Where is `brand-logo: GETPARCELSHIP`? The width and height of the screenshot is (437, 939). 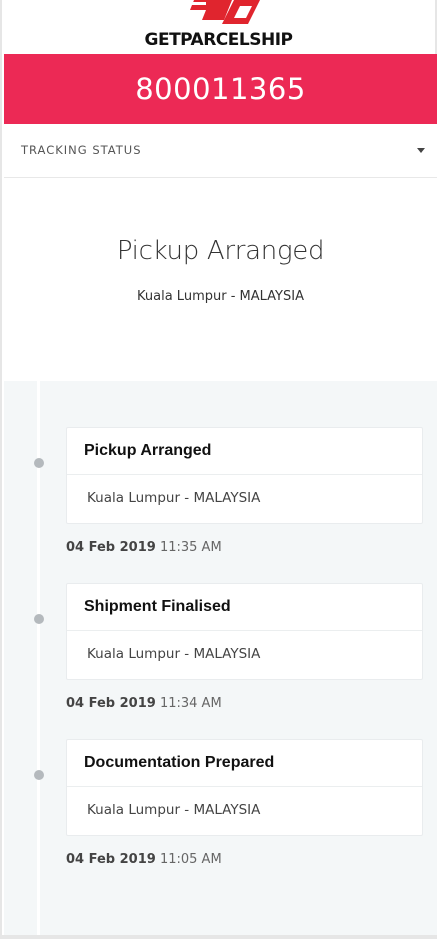
brand-logo: GETPARCELSHIP is located at coordinates (219, 27).